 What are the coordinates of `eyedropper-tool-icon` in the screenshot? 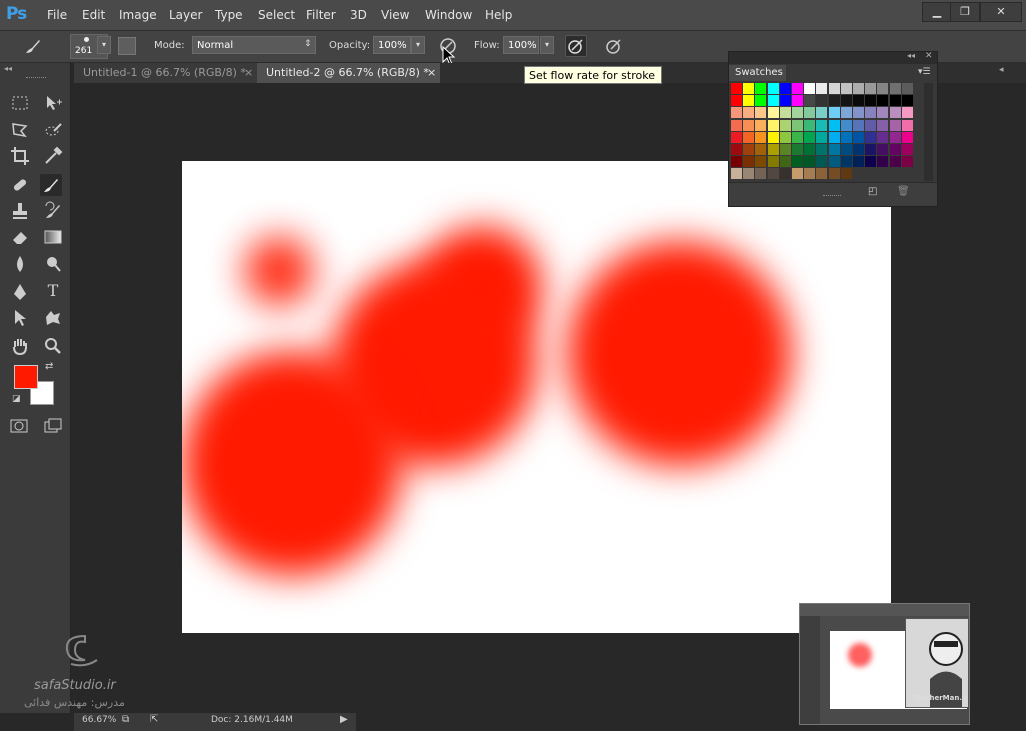 It's located at (53, 156).